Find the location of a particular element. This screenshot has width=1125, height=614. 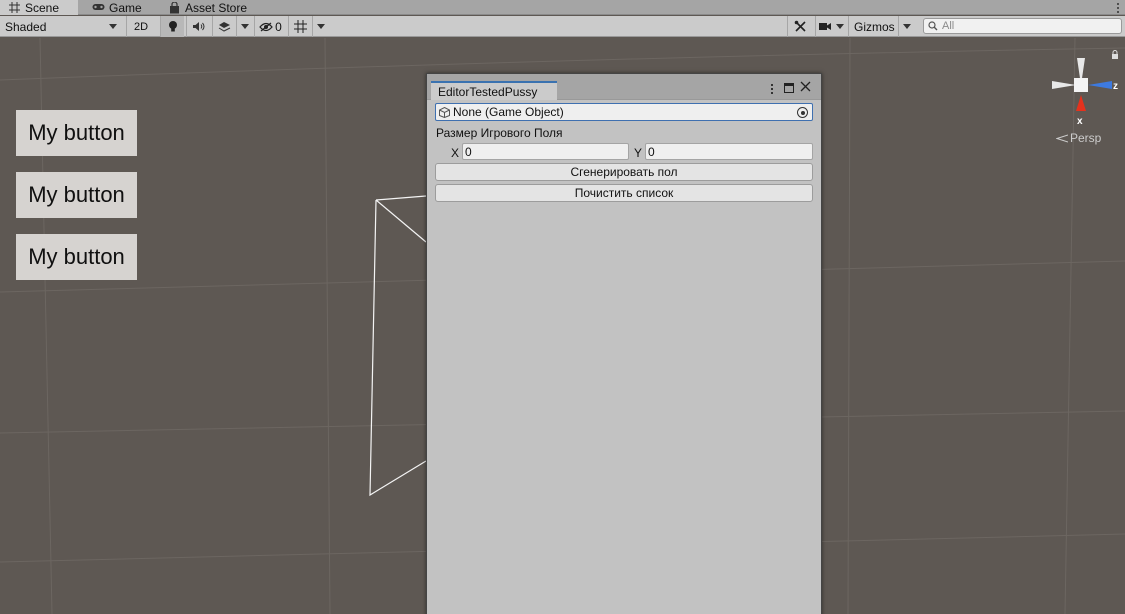

scene-toolbar: Shaded 2D 0 Gizmos is located at coordinates (562, 26).